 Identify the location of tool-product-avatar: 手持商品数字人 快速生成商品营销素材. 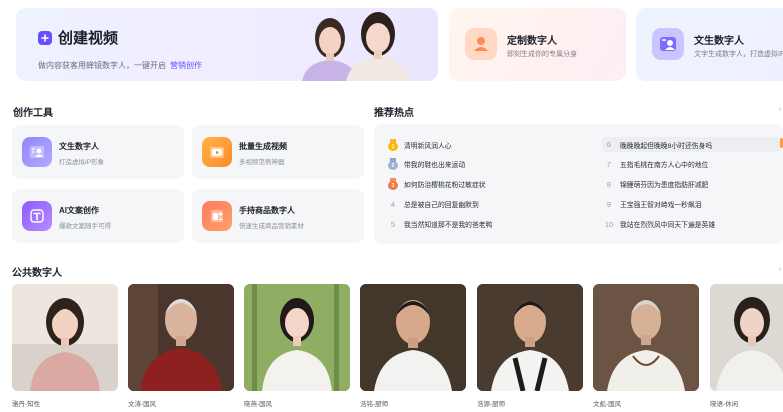
(278, 216).